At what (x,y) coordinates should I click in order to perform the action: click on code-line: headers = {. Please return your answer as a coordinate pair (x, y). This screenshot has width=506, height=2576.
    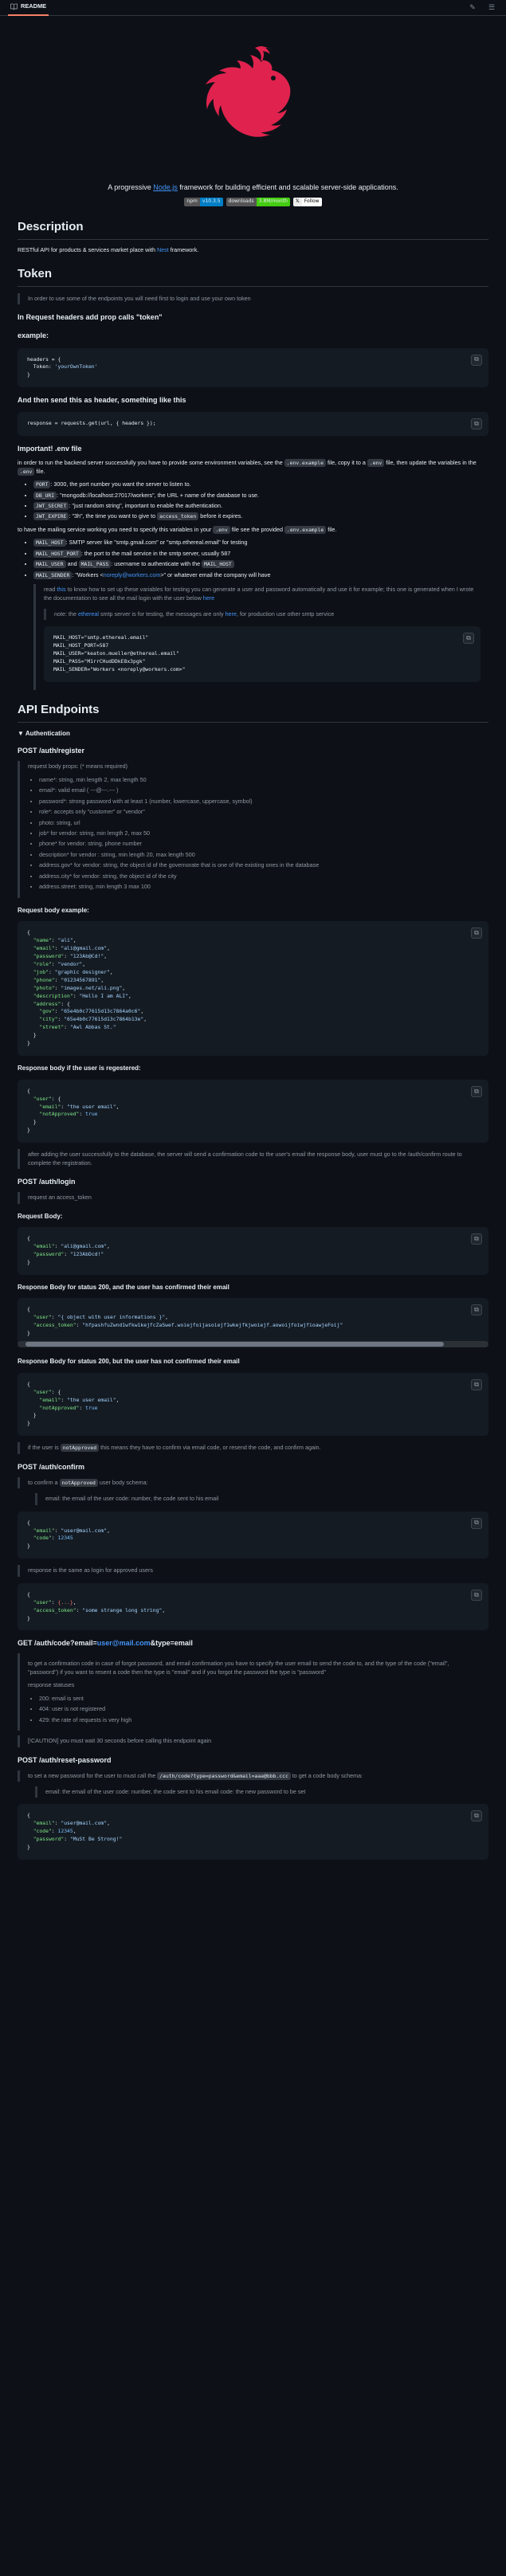
    Looking at the image, I should click on (44, 359).